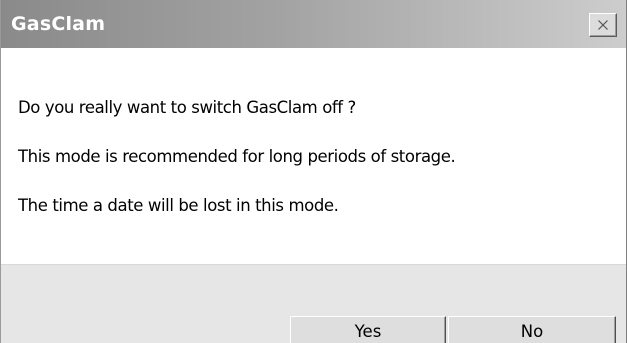  Describe the element at coordinates (313, 24) in the screenshot. I see `title-bar: GasClam` at that location.